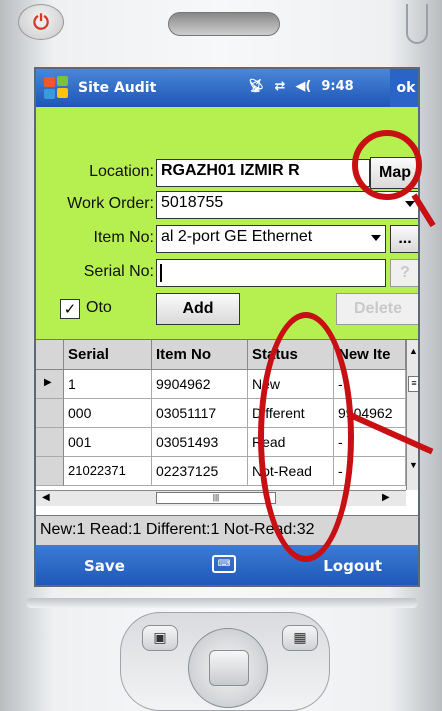 The width and height of the screenshot is (442, 711). Describe the element at coordinates (160, 638) in the screenshot. I see `contacts-hardware-key-icon: ▣` at that location.